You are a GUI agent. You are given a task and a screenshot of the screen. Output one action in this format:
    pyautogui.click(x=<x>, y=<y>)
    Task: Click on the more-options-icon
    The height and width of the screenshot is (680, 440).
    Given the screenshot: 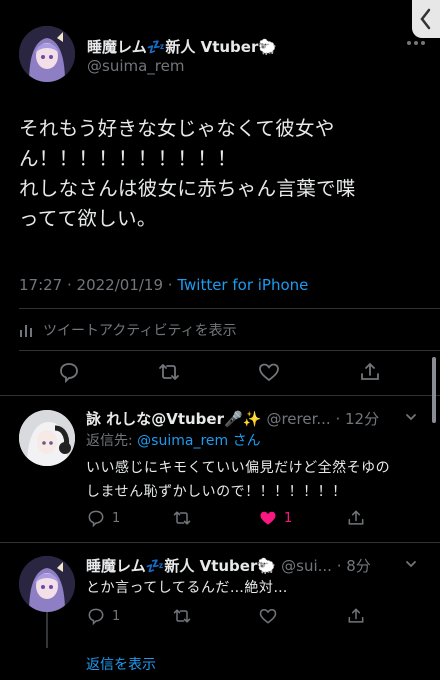 What is the action you would take?
    pyautogui.click(x=416, y=43)
    